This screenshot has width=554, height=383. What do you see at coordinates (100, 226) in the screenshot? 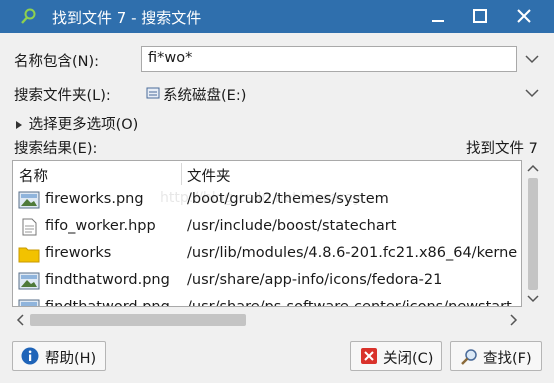
I see `file-name: fifo_worker.hpp` at bounding box center [100, 226].